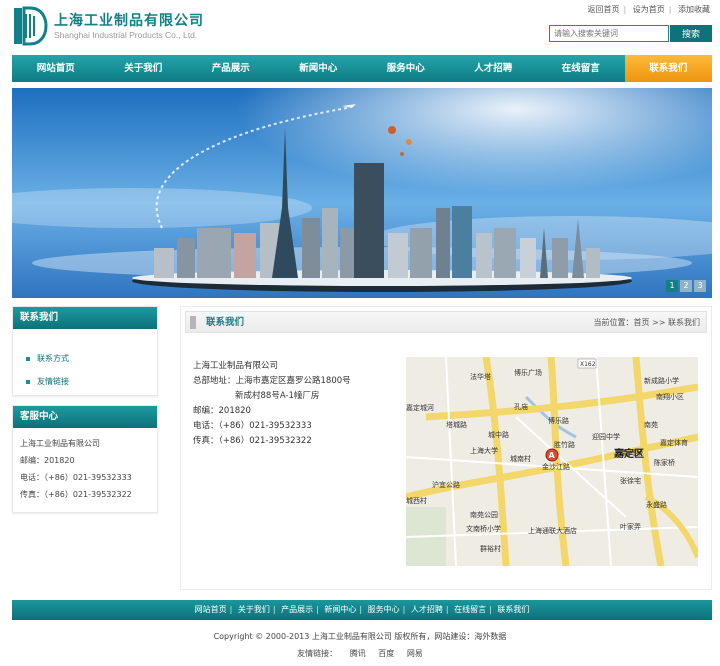 Image resolution: width=720 pixels, height=666 pixels. I want to click on banner-page-2: 2, so click(686, 286).